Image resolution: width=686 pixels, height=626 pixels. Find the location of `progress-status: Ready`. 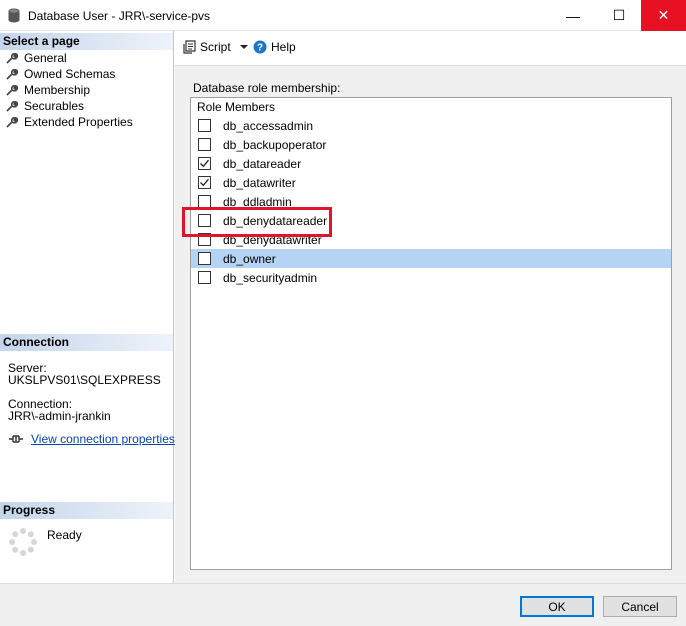

progress-status: Ready is located at coordinates (64, 535).